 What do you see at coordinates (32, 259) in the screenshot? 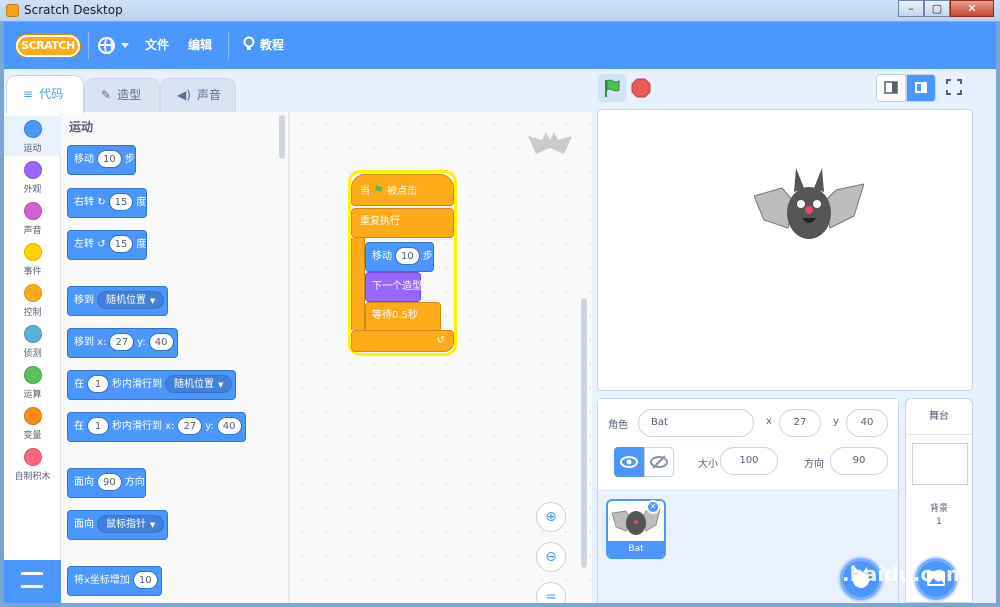
I see `category-events: 事件` at bounding box center [32, 259].